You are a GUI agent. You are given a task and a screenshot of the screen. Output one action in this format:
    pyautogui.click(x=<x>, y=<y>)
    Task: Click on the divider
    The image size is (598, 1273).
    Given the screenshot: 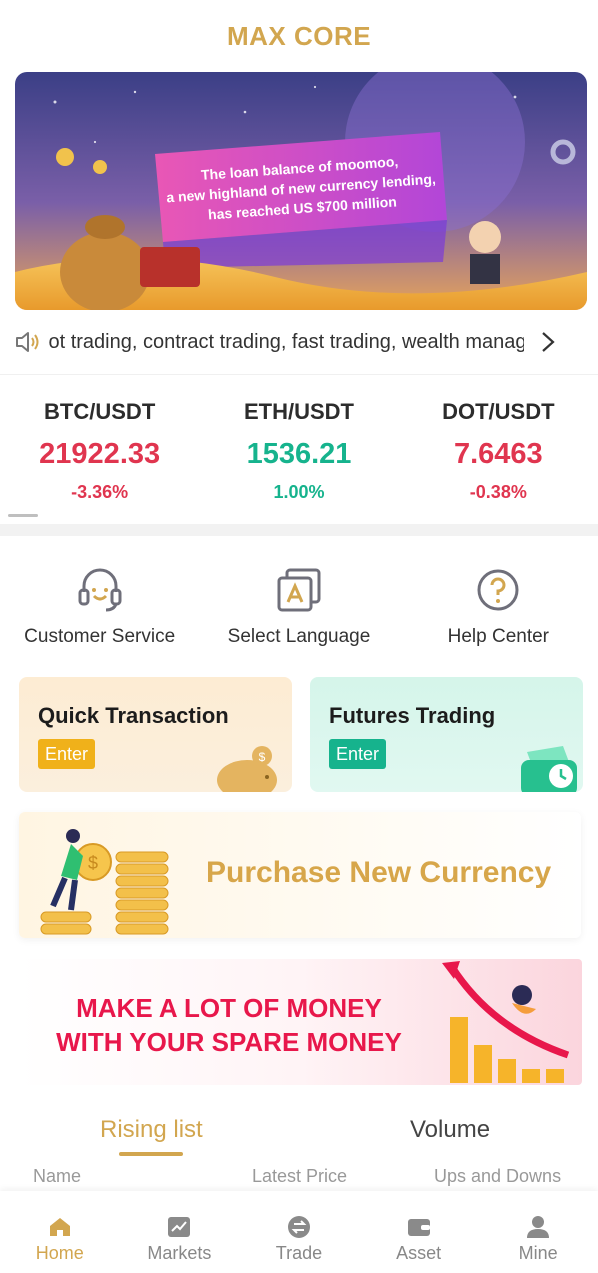 What is the action you would take?
    pyautogui.click(x=299, y=374)
    